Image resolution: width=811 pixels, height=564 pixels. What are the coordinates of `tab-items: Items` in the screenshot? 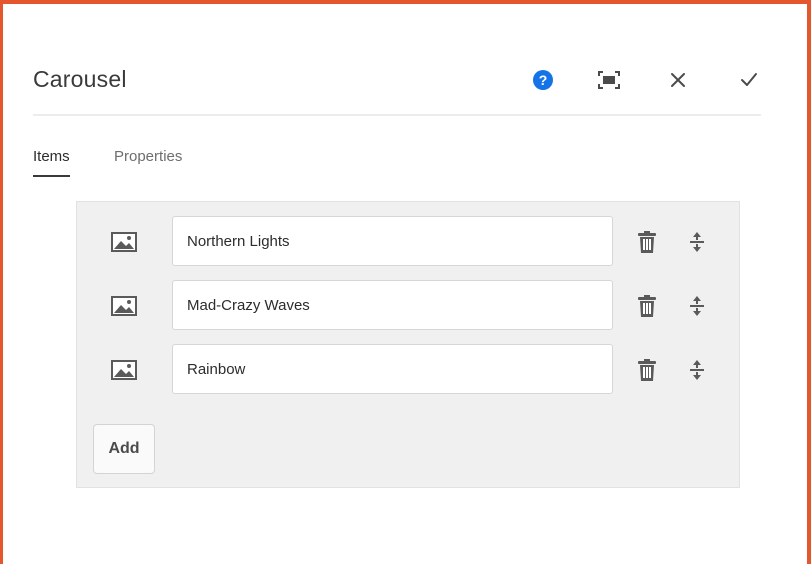 It's located at (51, 162).